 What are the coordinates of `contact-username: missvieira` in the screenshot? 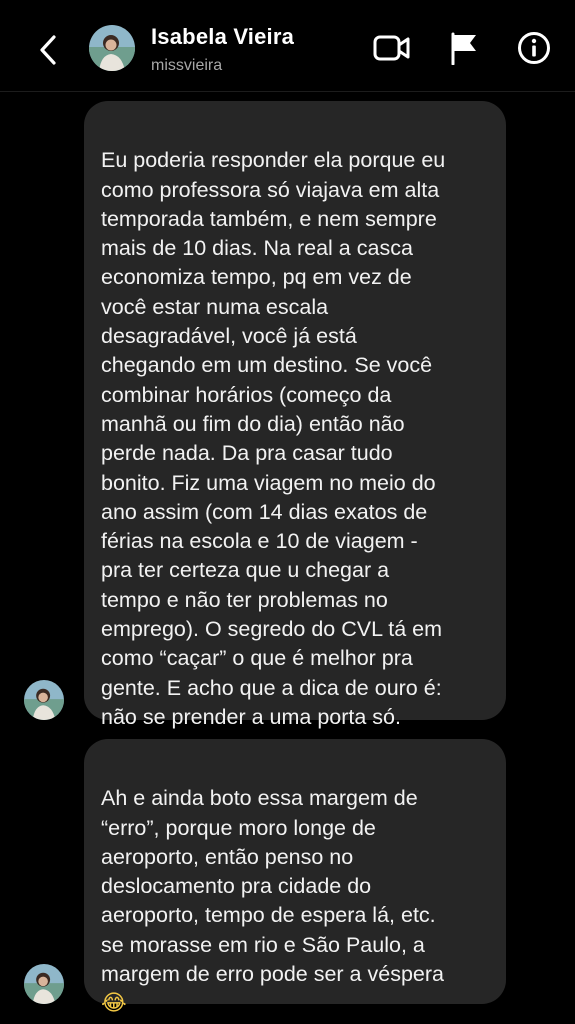 It's located at (187, 65).